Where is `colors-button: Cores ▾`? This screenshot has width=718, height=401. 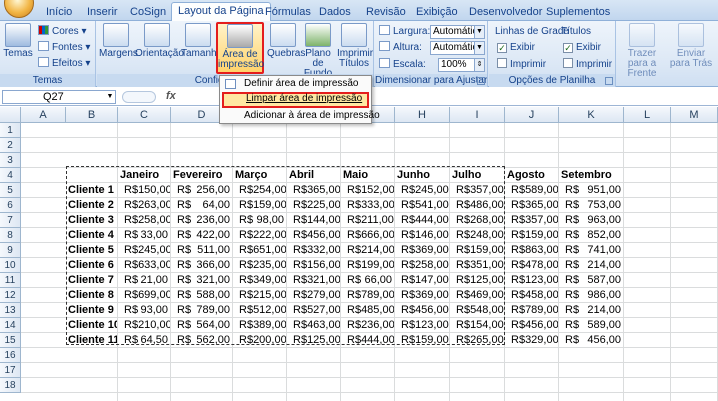 colors-button: Cores ▾ is located at coordinates (62, 32).